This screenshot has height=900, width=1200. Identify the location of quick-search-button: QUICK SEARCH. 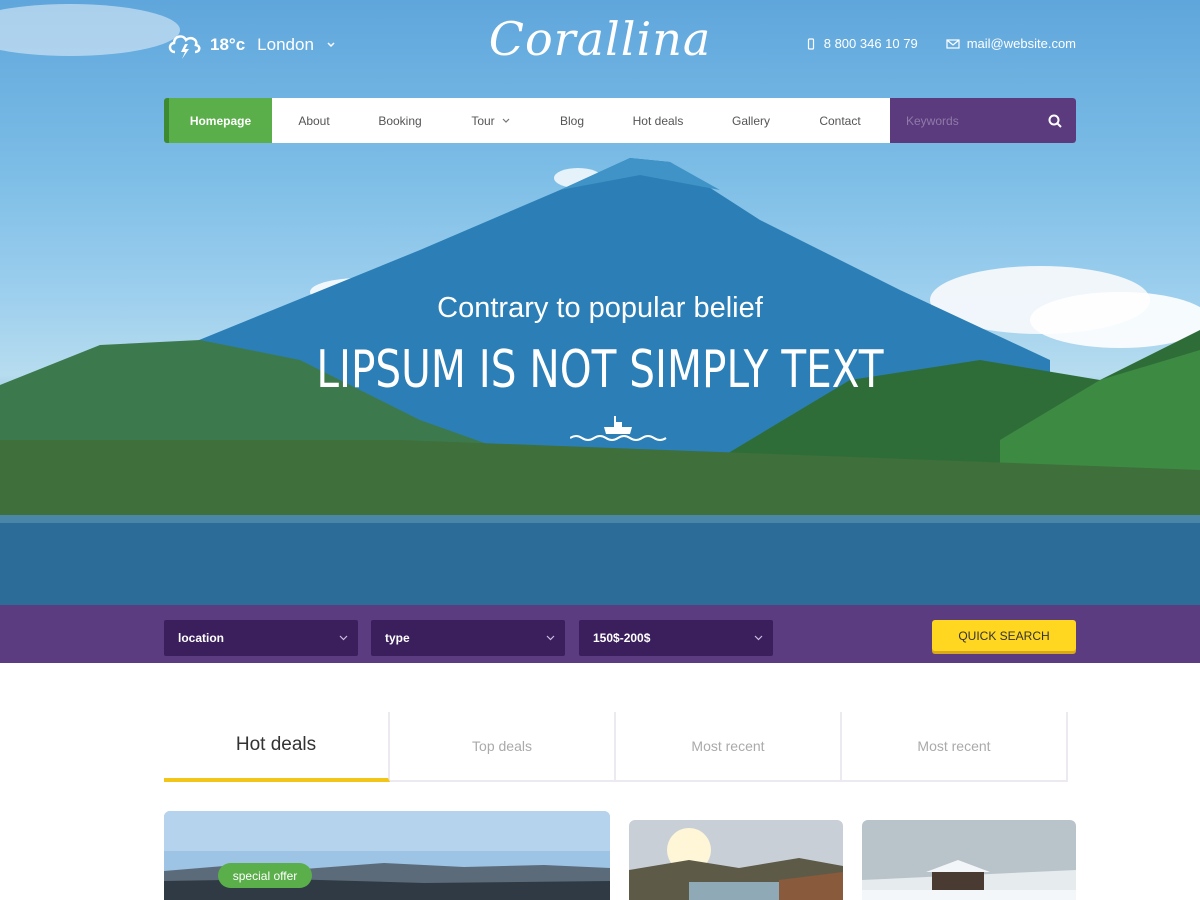
(1004, 635).